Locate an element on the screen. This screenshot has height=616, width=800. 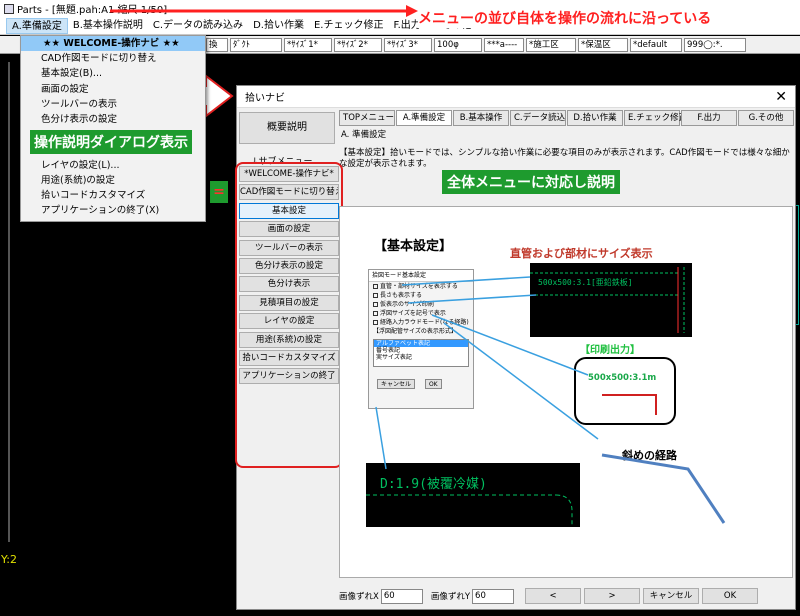
tab-output: F.出力 is located at coordinates (709, 118).